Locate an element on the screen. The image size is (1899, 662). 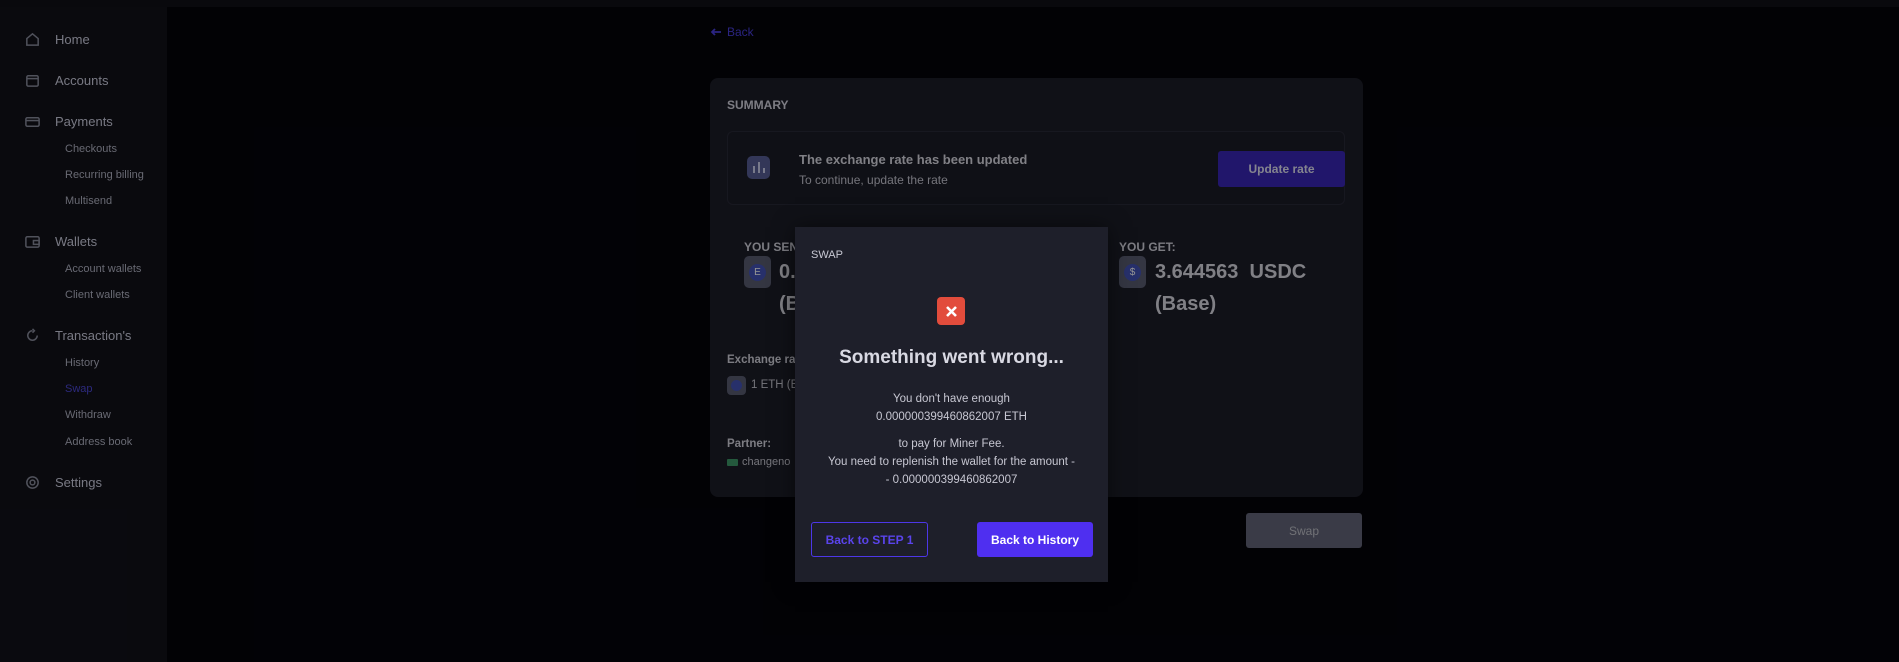
exchange-rate-label: Exchange rat is located at coordinates (763, 360).